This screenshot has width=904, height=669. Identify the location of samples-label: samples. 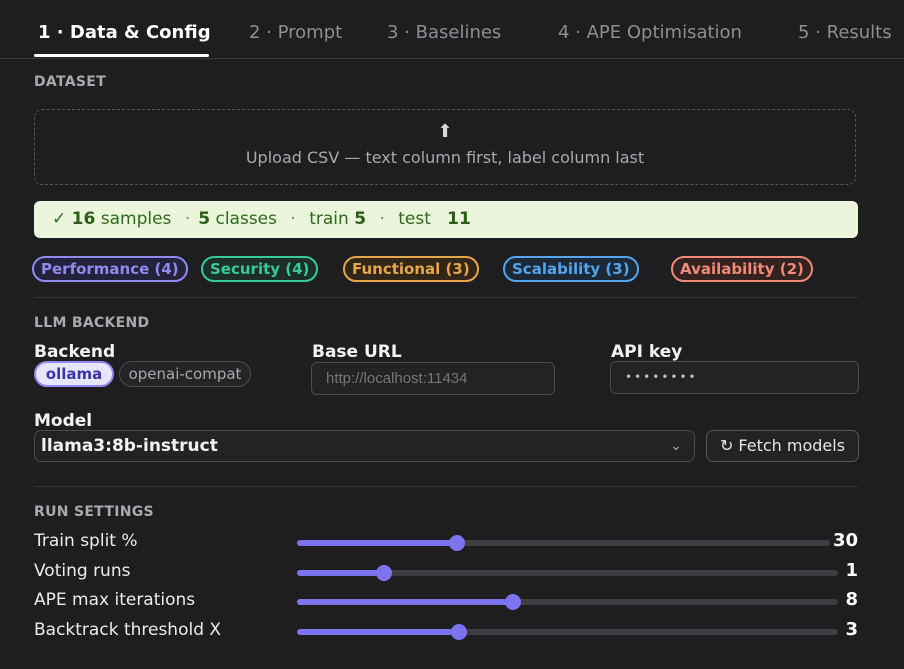
(136, 219).